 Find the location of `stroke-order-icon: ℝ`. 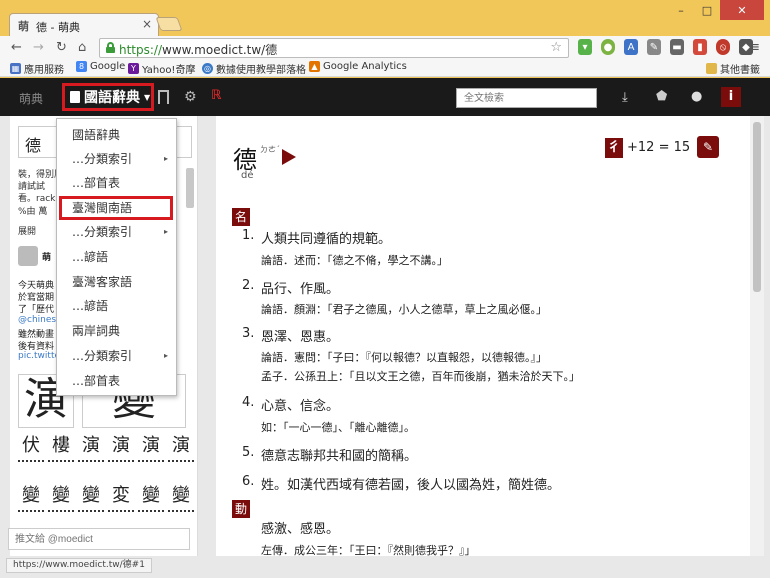

stroke-order-icon: ℝ is located at coordinates (216, 95).